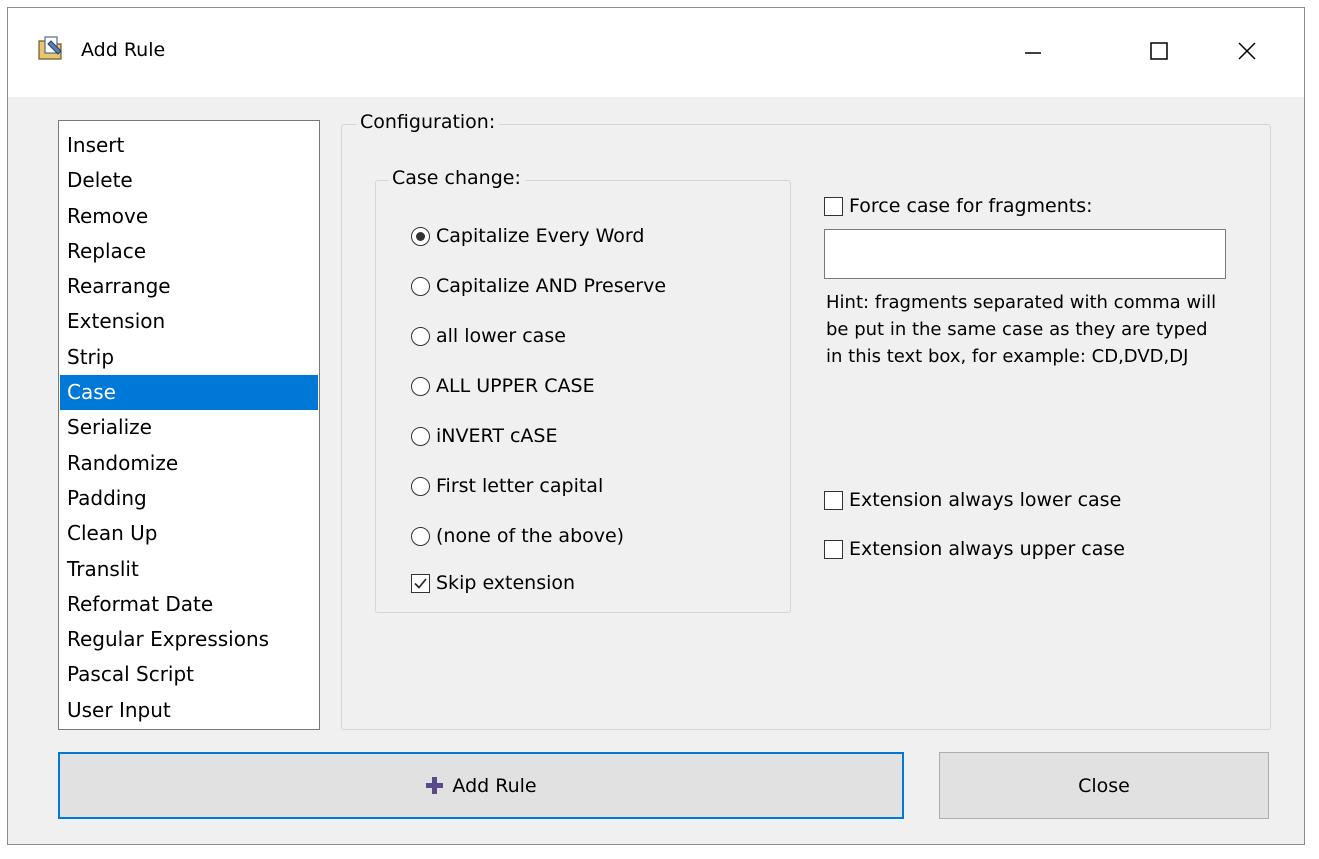 This screenshot has width=1319, height=859. I want to click on rule-item-user-input: User Input, so click(189, 710).